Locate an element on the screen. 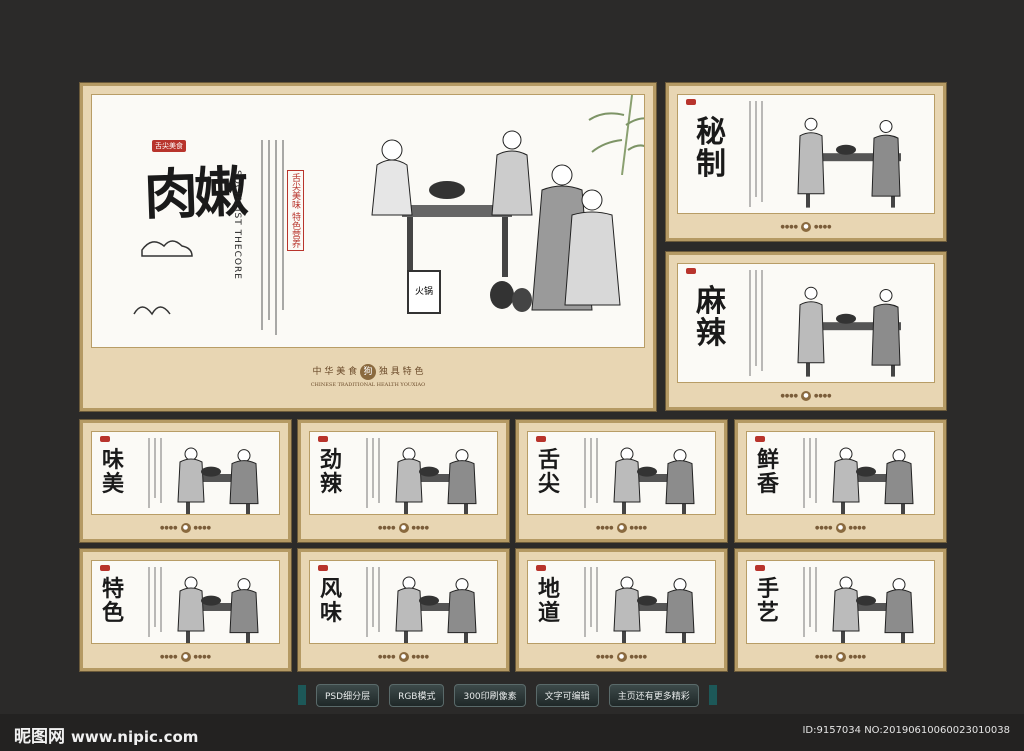 This screenshot has width=1024, height=751. feature-editable-button: 文字可编辑 is located at coordinates (567, 695).